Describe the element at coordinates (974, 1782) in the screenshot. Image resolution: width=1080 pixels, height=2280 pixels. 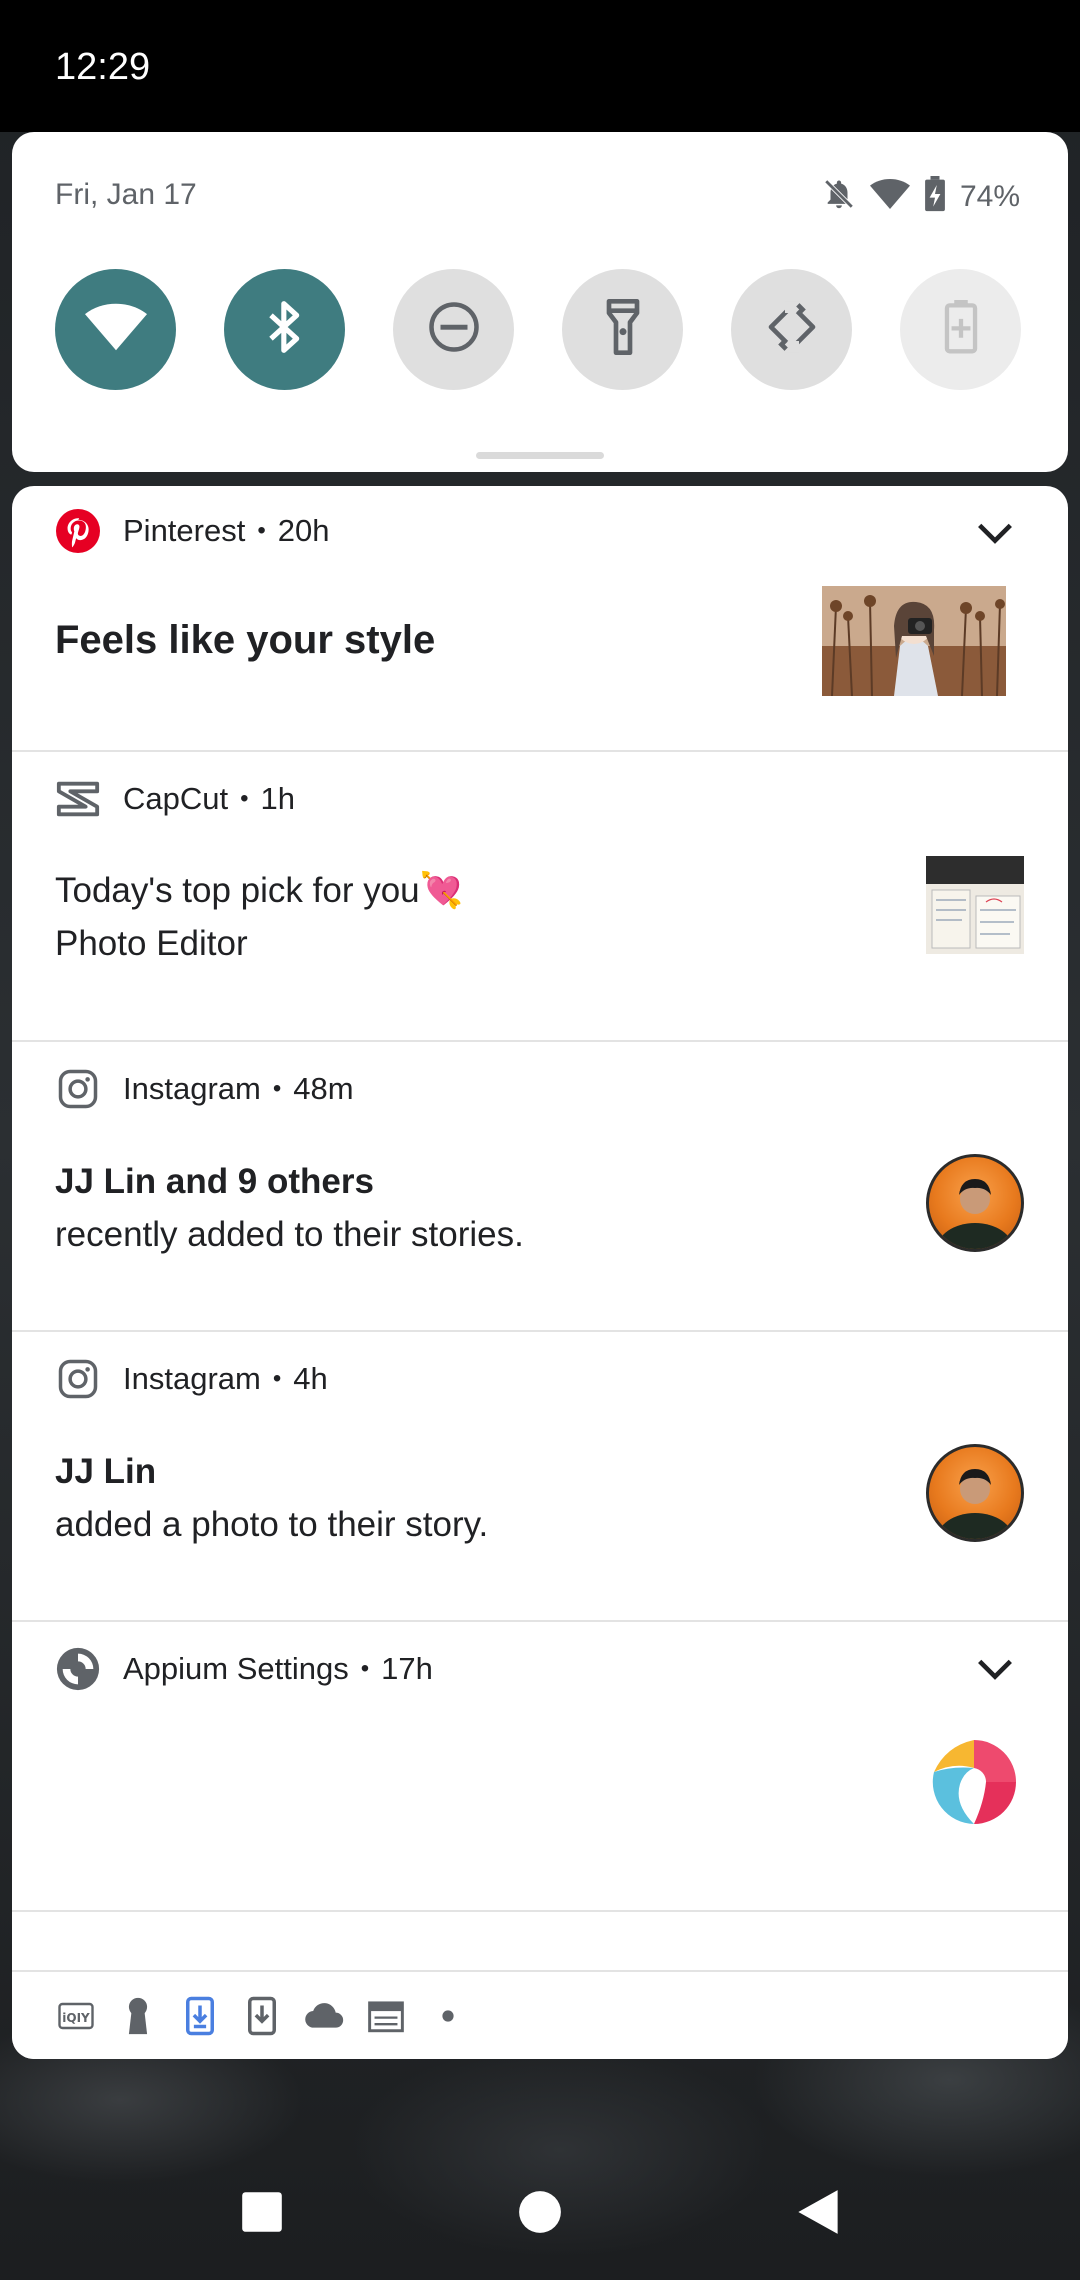
I see `appium-logo-icon` at that location.